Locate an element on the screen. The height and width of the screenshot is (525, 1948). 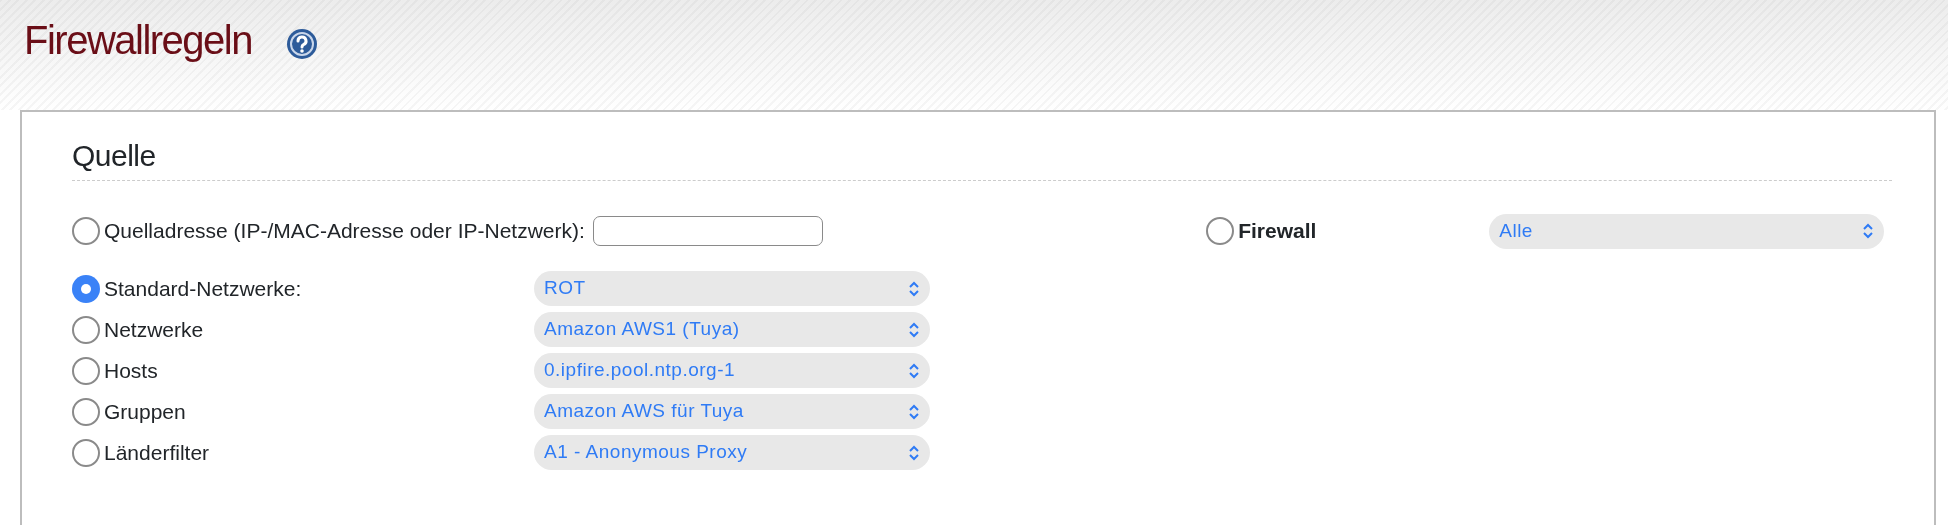
option-label: Netzwerke is located at coordinates (154, 329).